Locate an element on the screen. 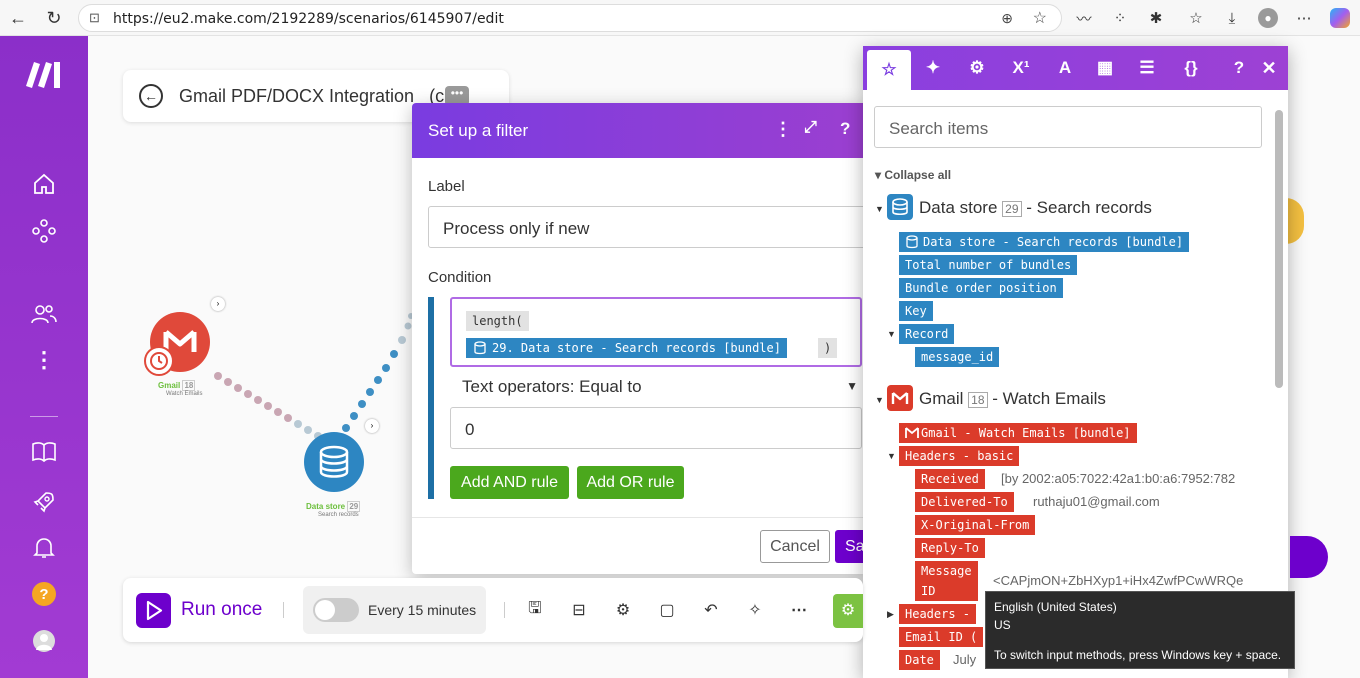 The width and height of the screenshot is (1360, 678). close-paren-chip: ) is located at coordinates (828, 348).